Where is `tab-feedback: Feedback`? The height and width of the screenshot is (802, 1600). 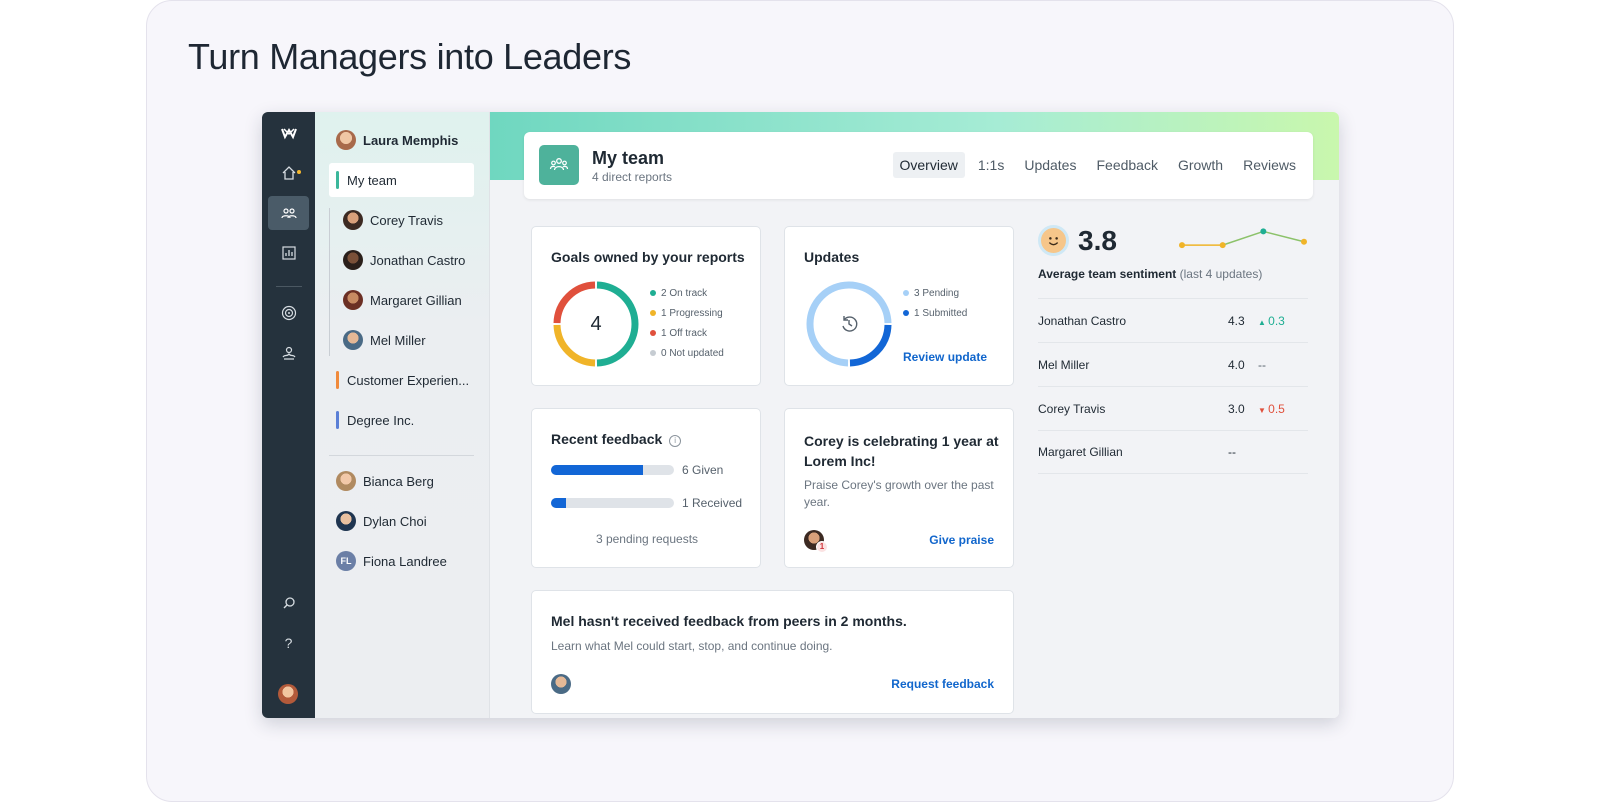 tab-feedback: Feedback is located at coordinates (1126, 165).